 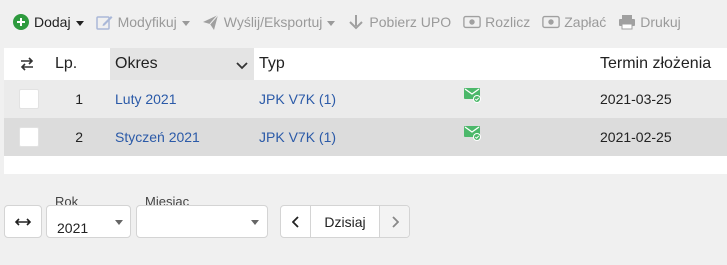 I want to click on arrow-down-icon, so click(x=356, y=22).